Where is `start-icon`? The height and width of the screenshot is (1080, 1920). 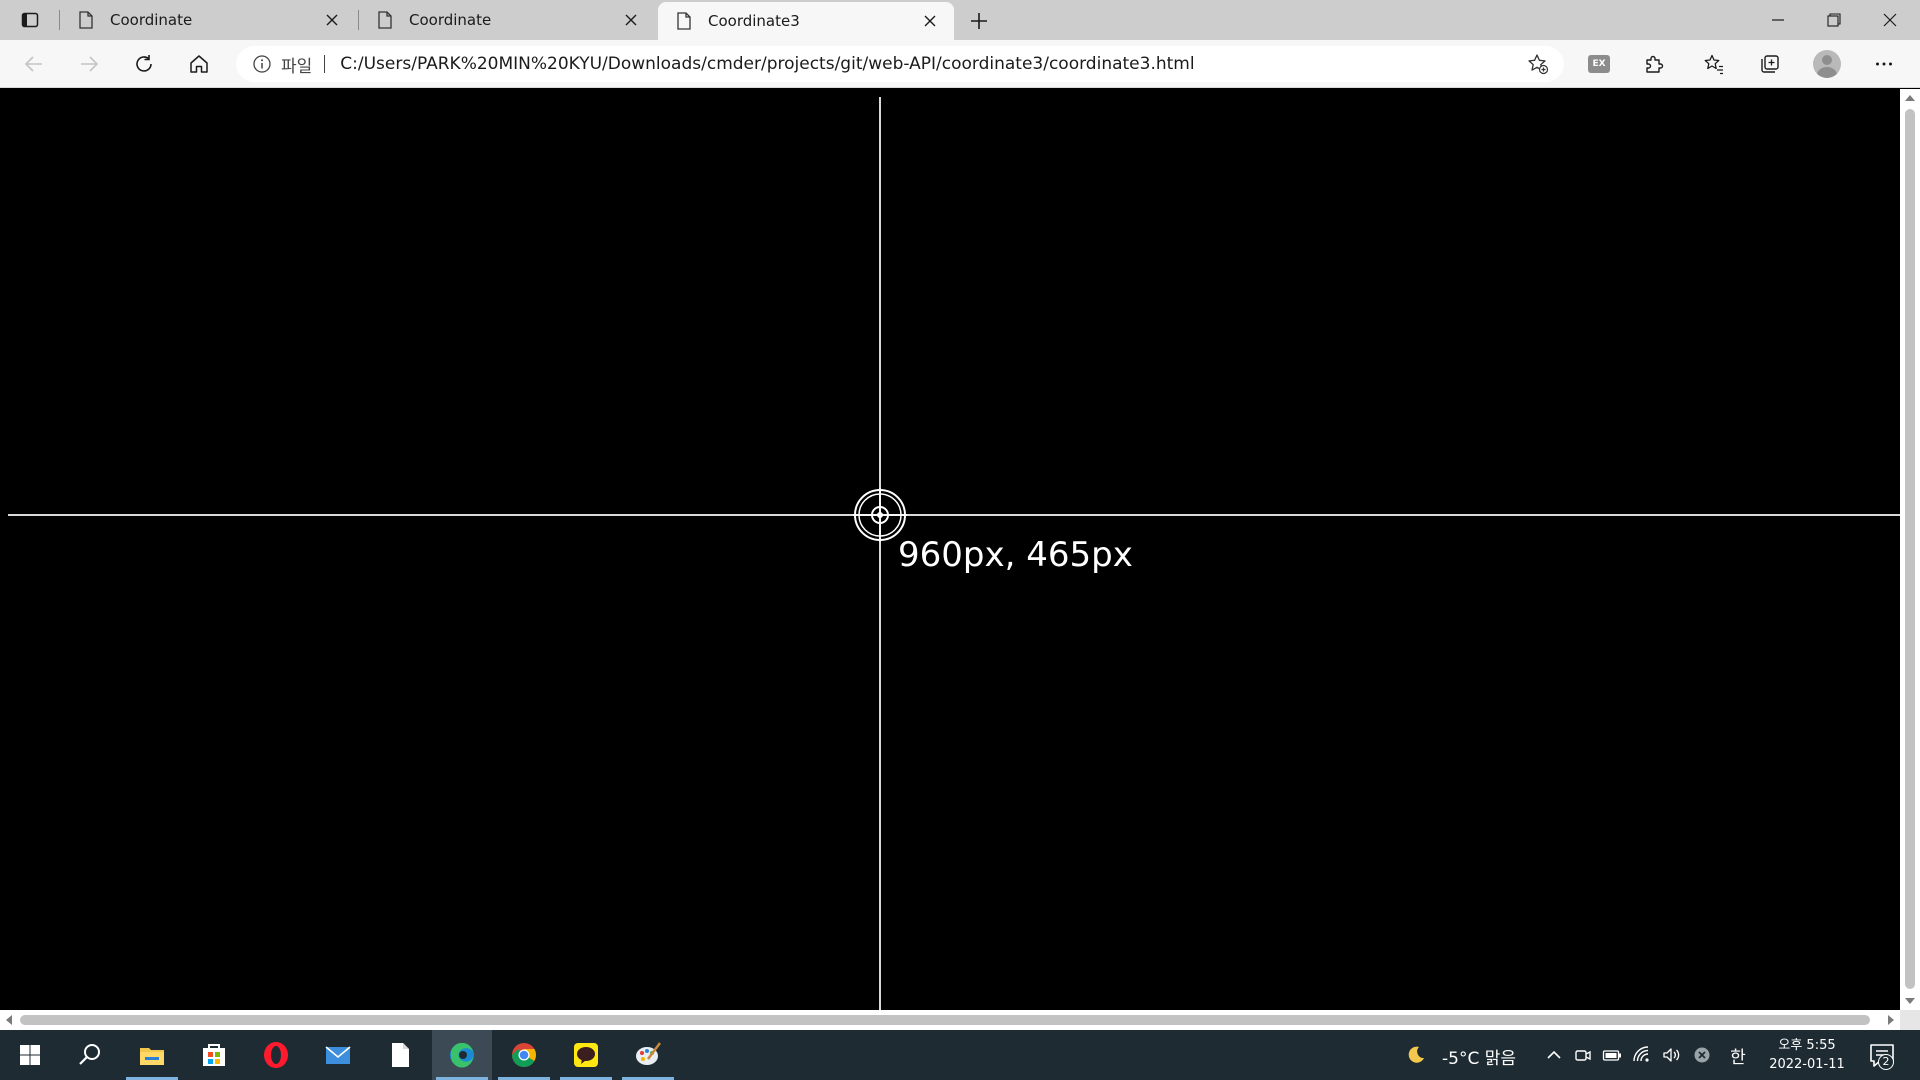
start-icon is located at coordinates (30, 1055).